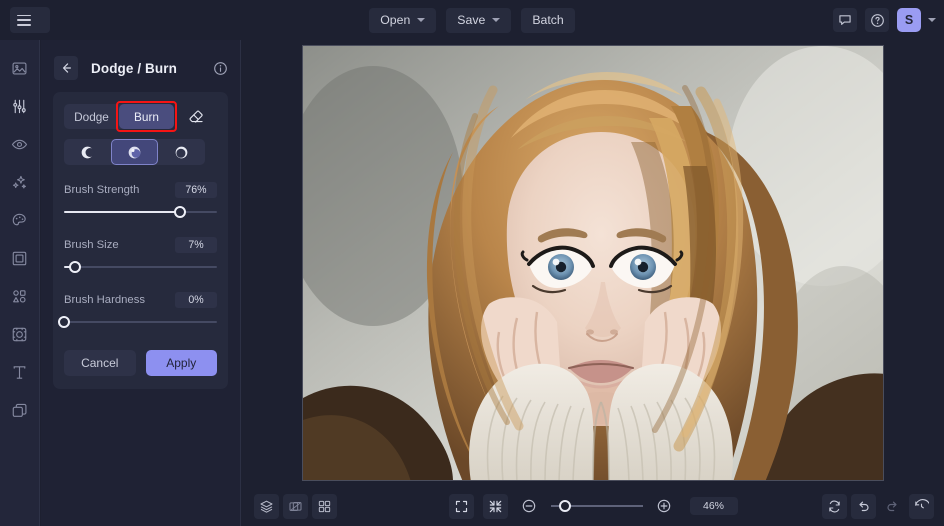 This screenshot has width=944, height=526. Describe the element at coordinates (137, 310) in the screenshot. I see `brush-hardness-slider: Brush Hardness 0%` at that location.